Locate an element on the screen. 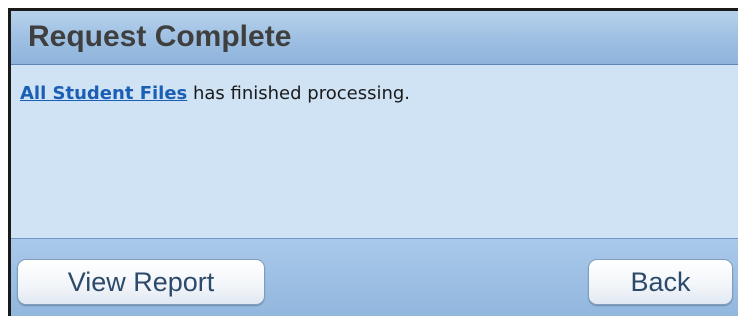 The height and width of the screenshot is (316, 738). dialog-title: Request Complete is located at coordinates (160, 36).